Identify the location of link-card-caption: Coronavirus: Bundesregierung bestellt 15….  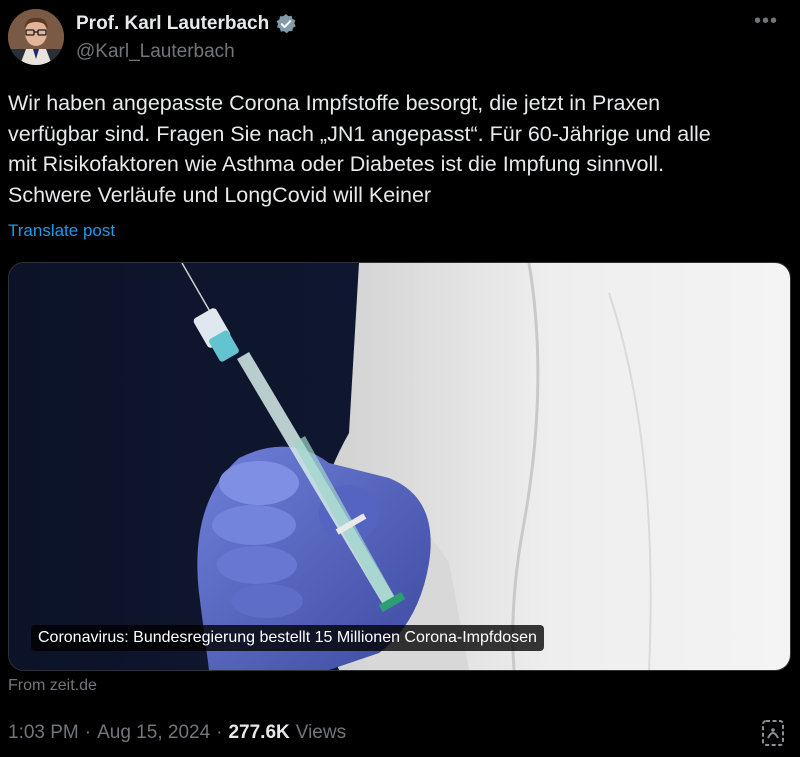
(287, 638).